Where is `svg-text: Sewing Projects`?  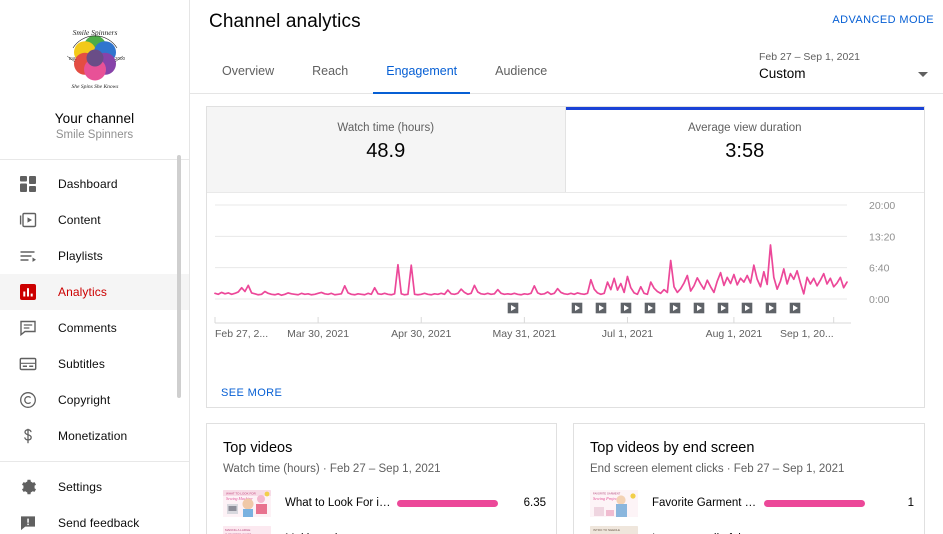 svg-text: Sewing Projects is located at coordinates (606, 498).